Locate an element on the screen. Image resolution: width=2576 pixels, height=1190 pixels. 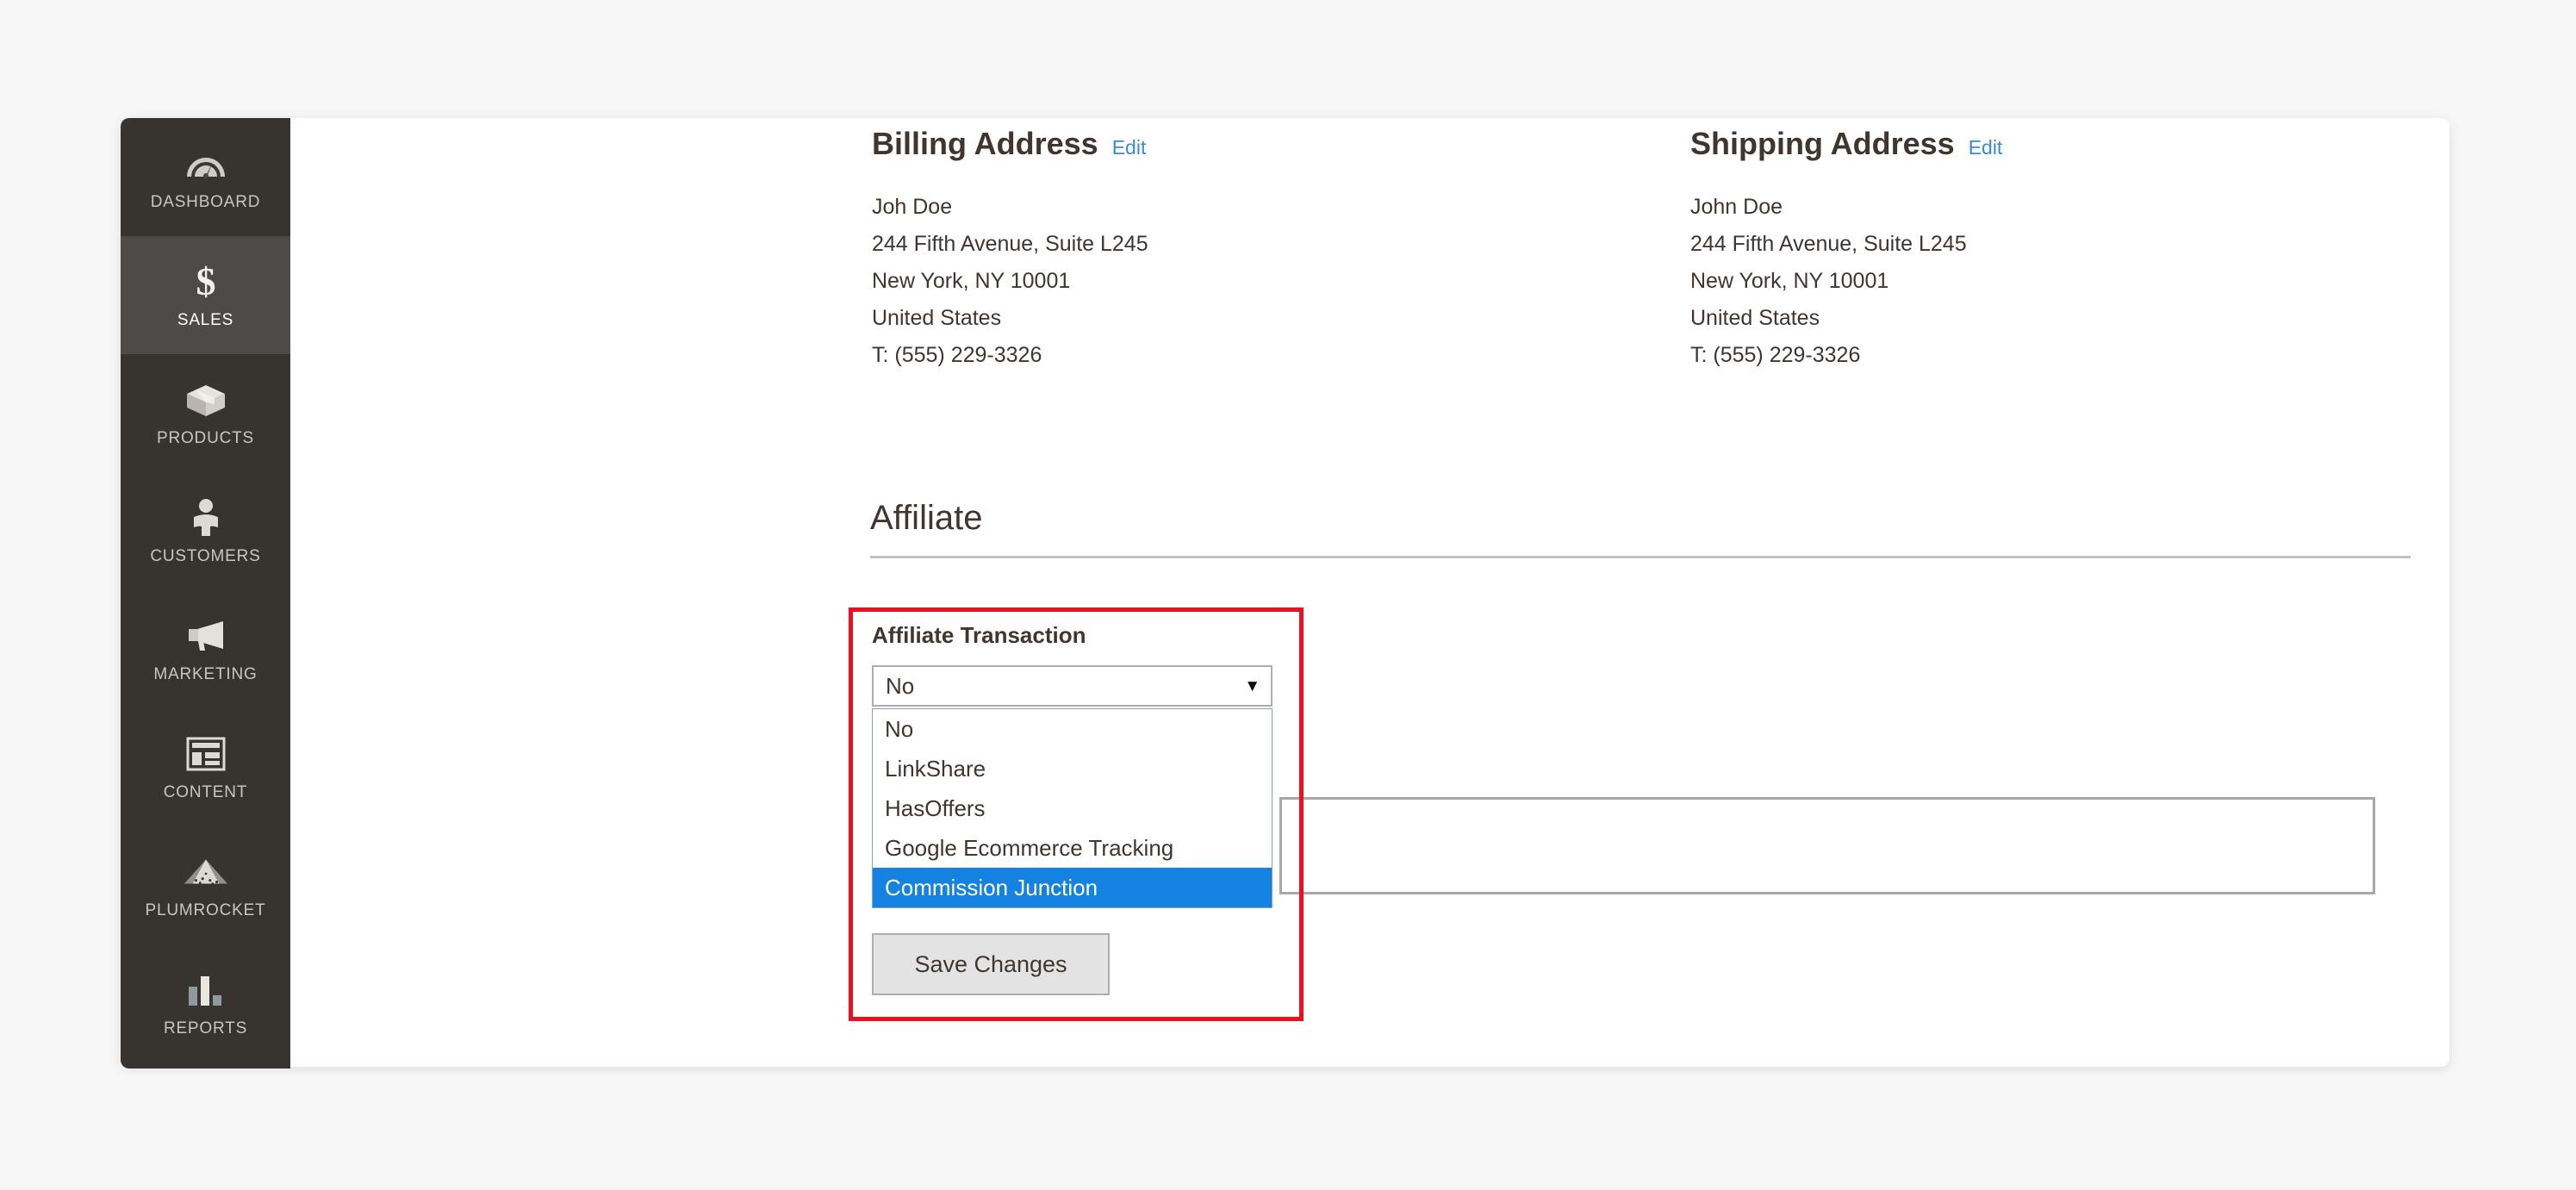
billing-address-line: United States is located at coordinates (937, 318).